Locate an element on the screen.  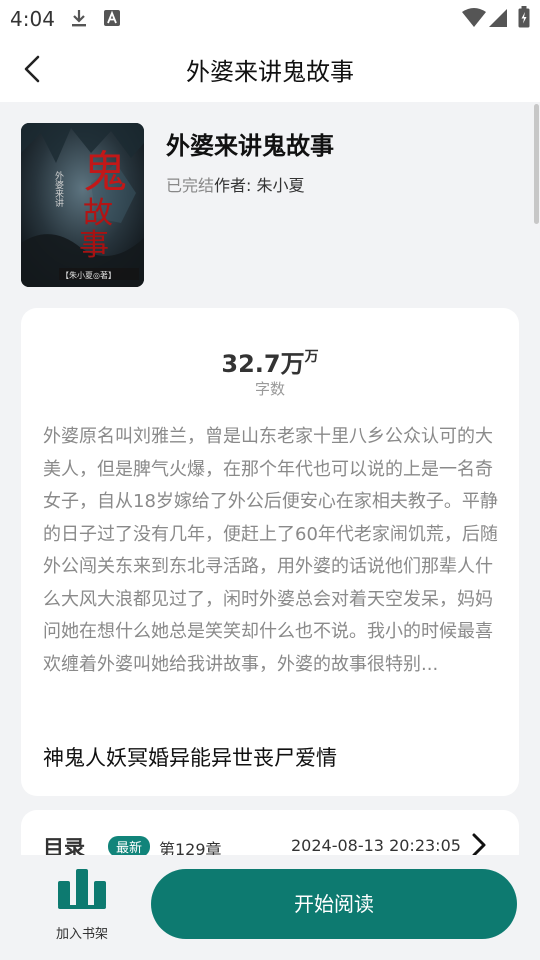
cover-author-strip: 【朱小夏◎著】 is located at coordinates (88, 275).